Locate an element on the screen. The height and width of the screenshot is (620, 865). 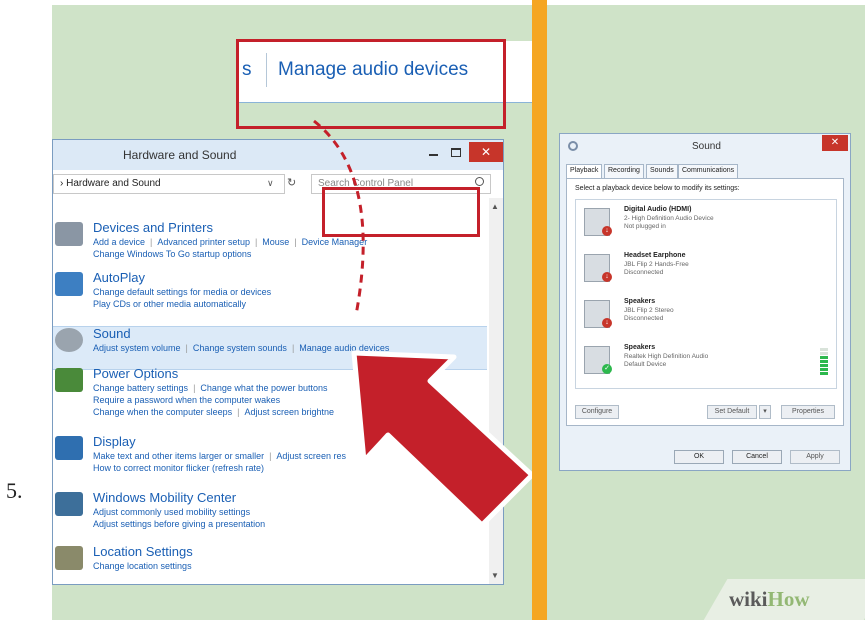
tab-communications: Communications is located at coordinates (708, 171).